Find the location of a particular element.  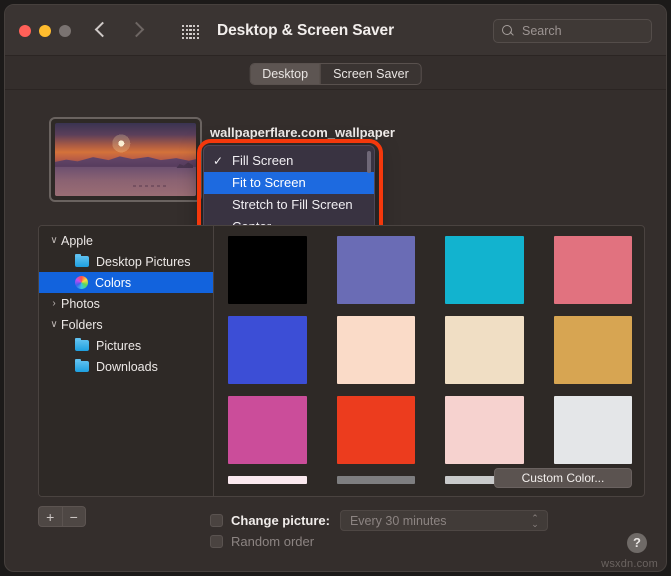

zoom-button is located at coordinates (65, 31).